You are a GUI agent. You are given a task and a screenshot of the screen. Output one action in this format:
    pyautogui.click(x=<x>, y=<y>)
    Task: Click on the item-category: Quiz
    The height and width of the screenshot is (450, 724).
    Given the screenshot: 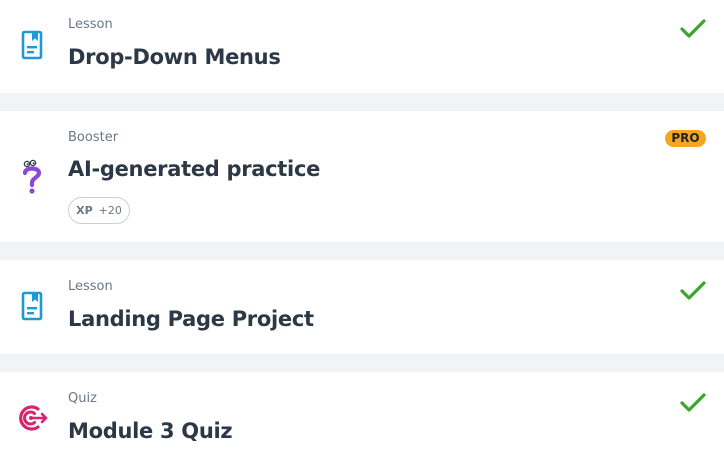 What is the action you would take?
    pyautogui.click(x=82, y=398)
    